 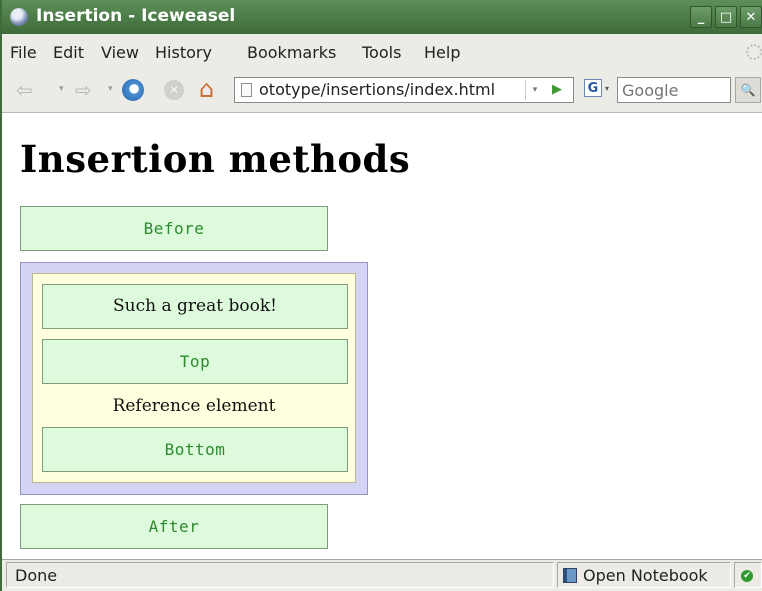 What do you see at coordinates (701, 17) in the screenshot?
I see `minimize-button: _` at bounding box center [701, 17].